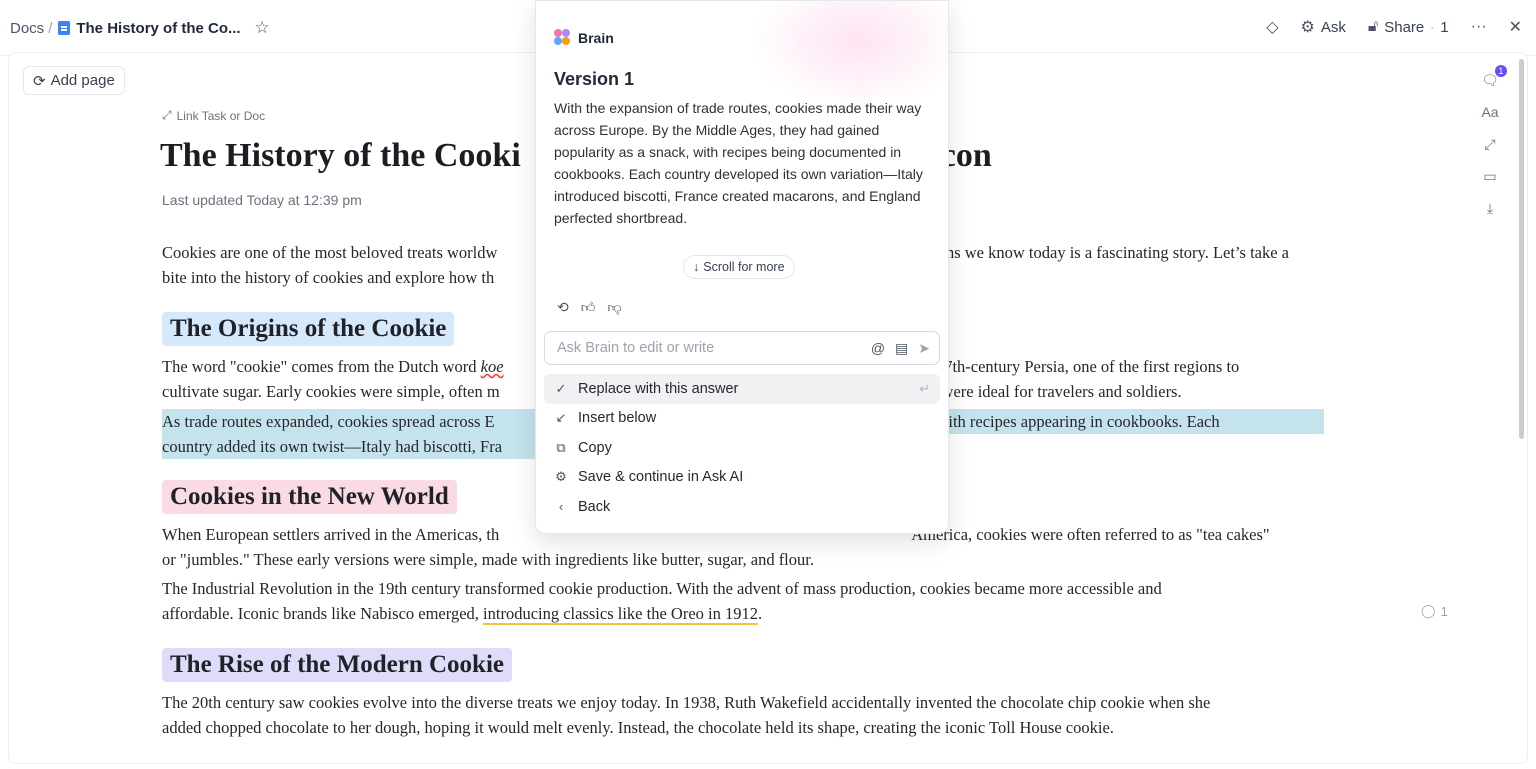 Image resolution: width=1536 pixels, height=769 pixels. I want to click on scrollbar, so click(1521, 249).